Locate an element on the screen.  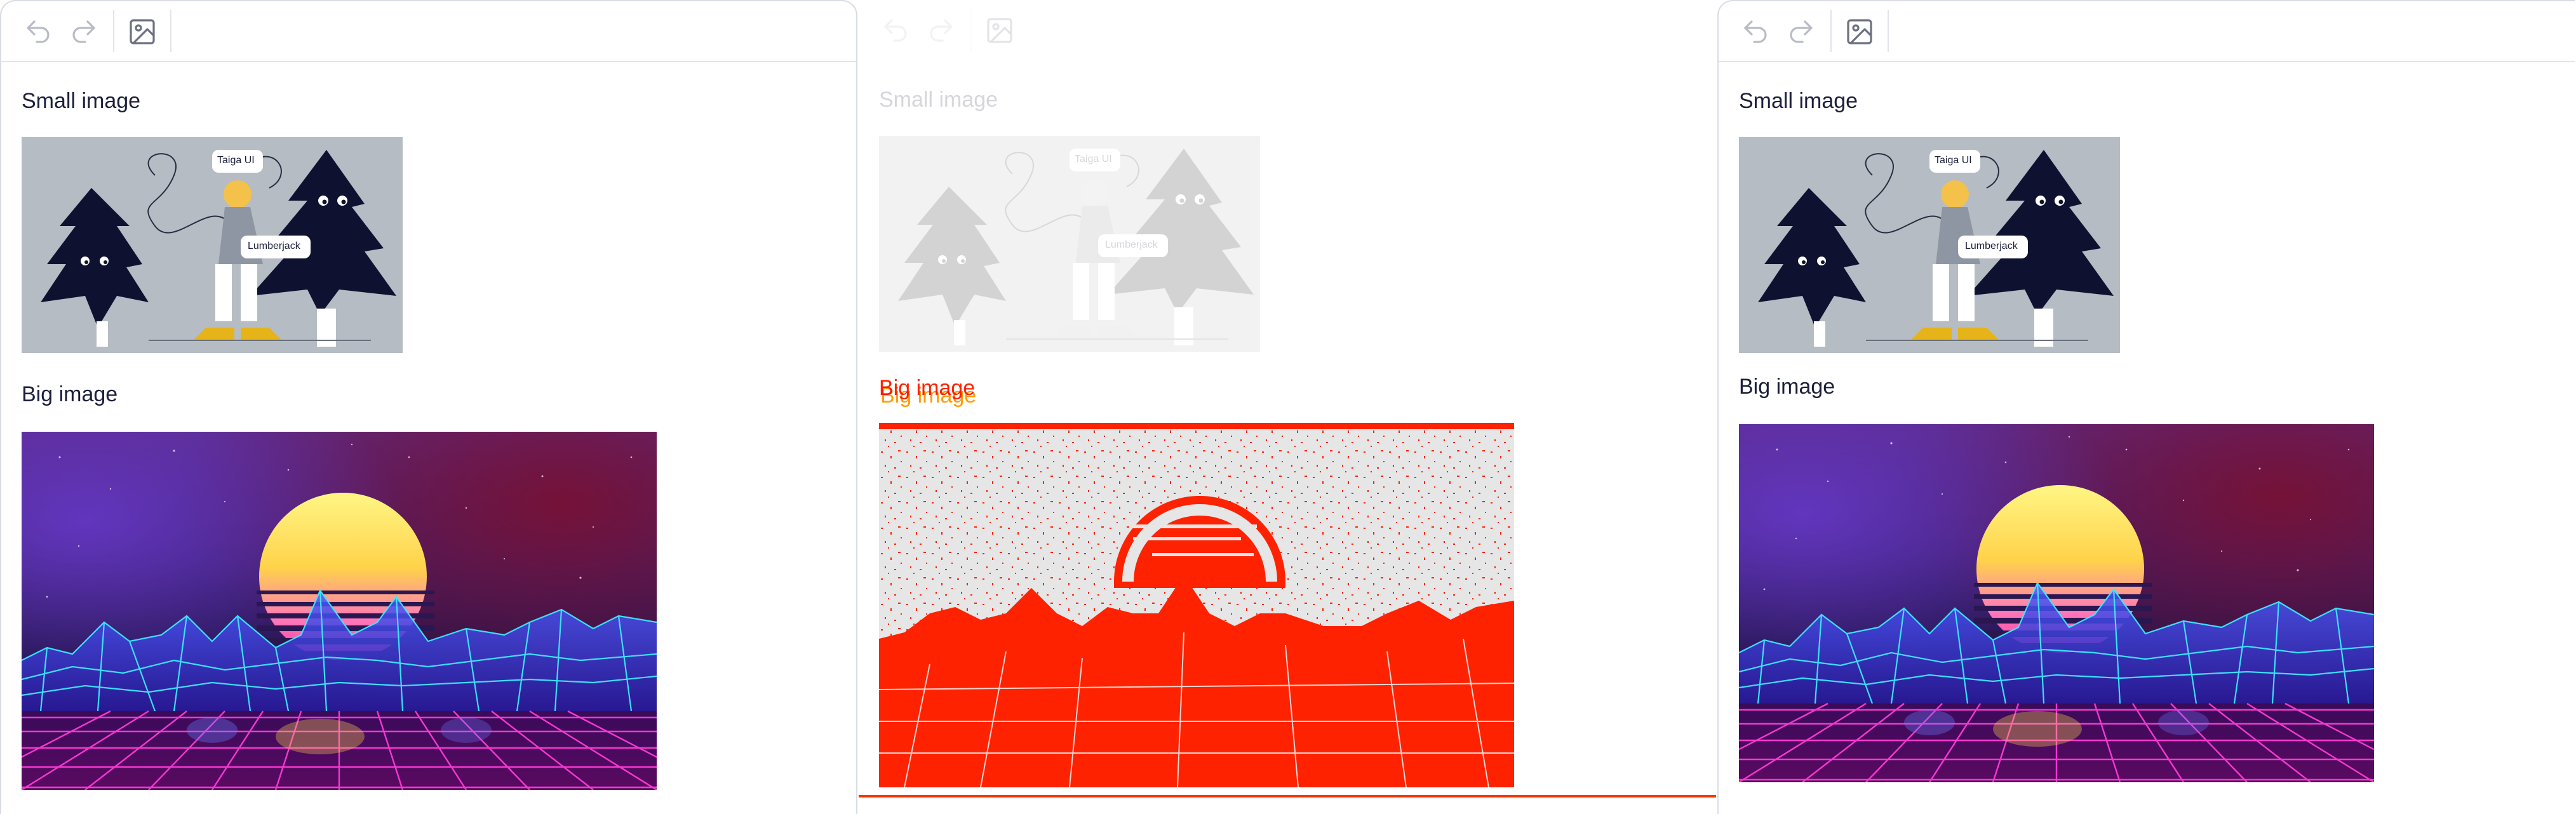
diff-border-line is located at coordinates (1287, 796).